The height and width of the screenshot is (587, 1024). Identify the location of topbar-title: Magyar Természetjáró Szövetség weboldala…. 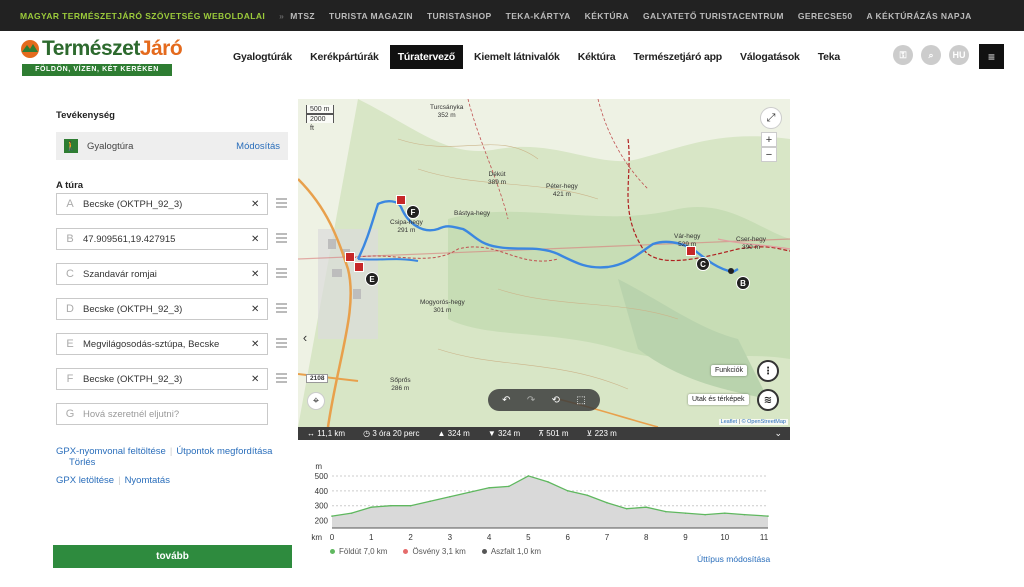
(142, 16).